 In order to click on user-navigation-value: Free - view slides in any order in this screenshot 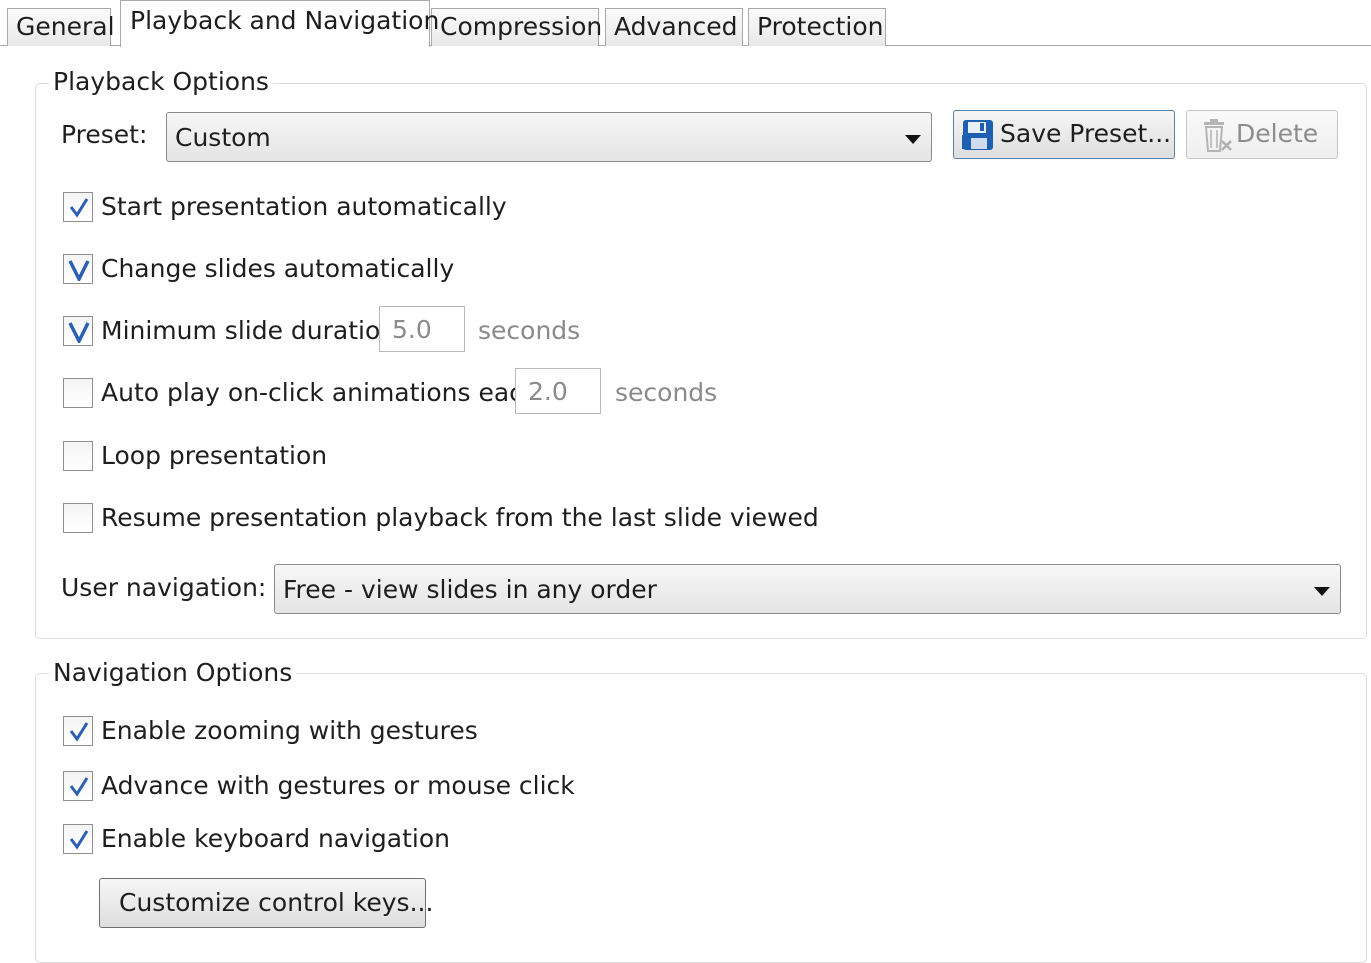, I will do `click(470, 589)`.